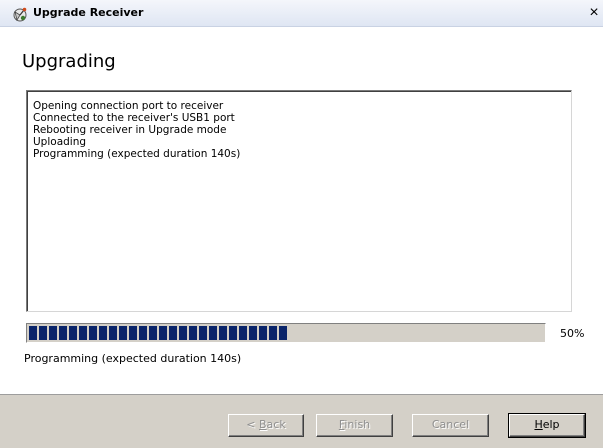 This screenshot has width=603, height=448. I want to click on status-text: Programming (expected duration 140s), so click(133, 358).